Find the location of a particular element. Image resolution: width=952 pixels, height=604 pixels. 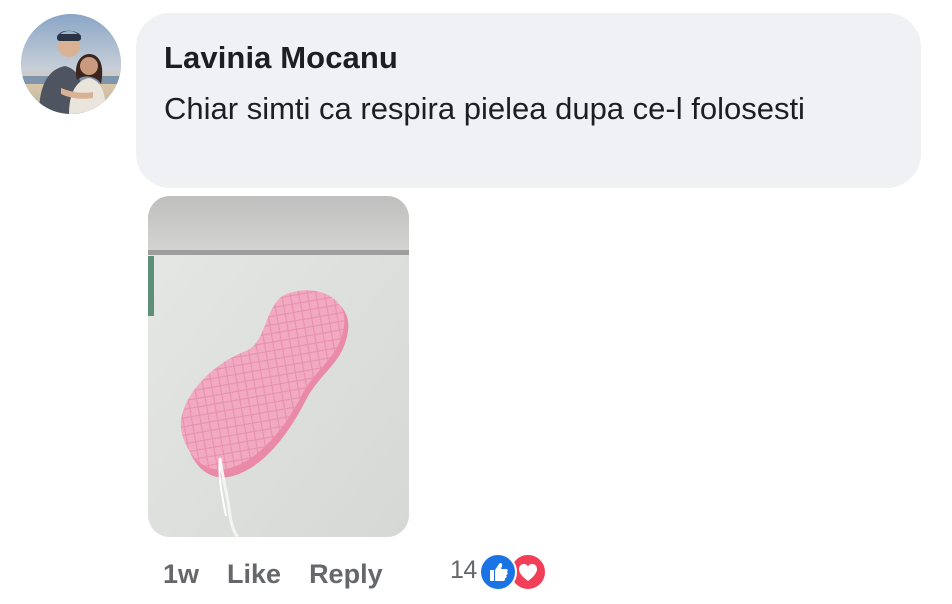

reactions-summary: 14 is located at coordinates (499, 570).